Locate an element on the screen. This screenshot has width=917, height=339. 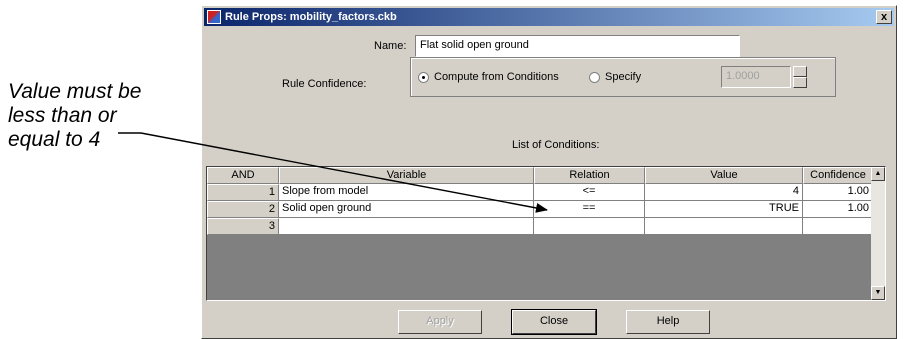
table-cell-variable: Slope from model is located at coordinates (406, 192).